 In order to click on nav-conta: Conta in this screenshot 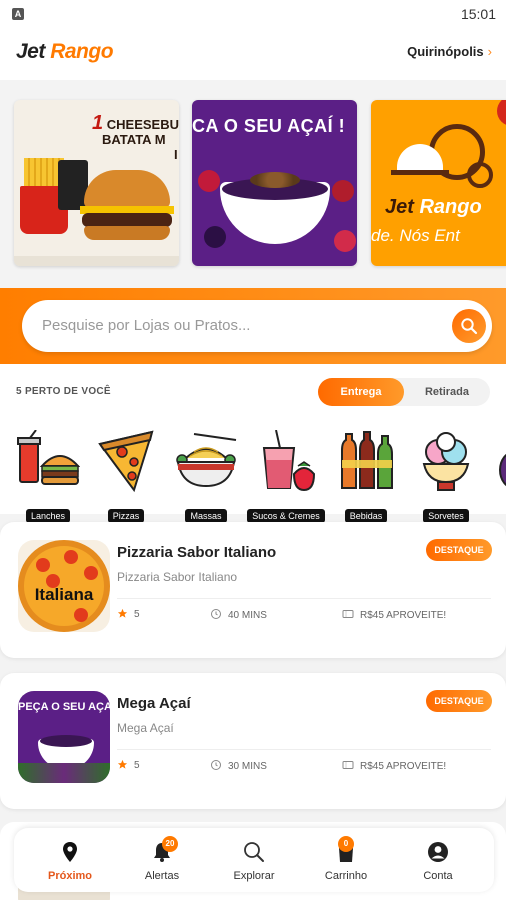, I will do `click(438, 860)`.